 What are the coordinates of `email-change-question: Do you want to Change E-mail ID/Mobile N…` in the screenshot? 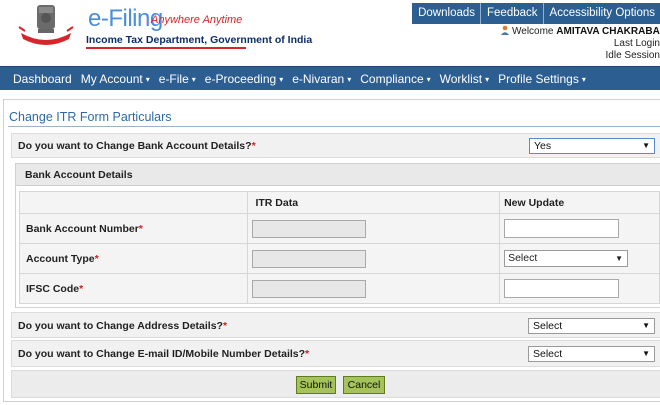 It's located at (162, 354).